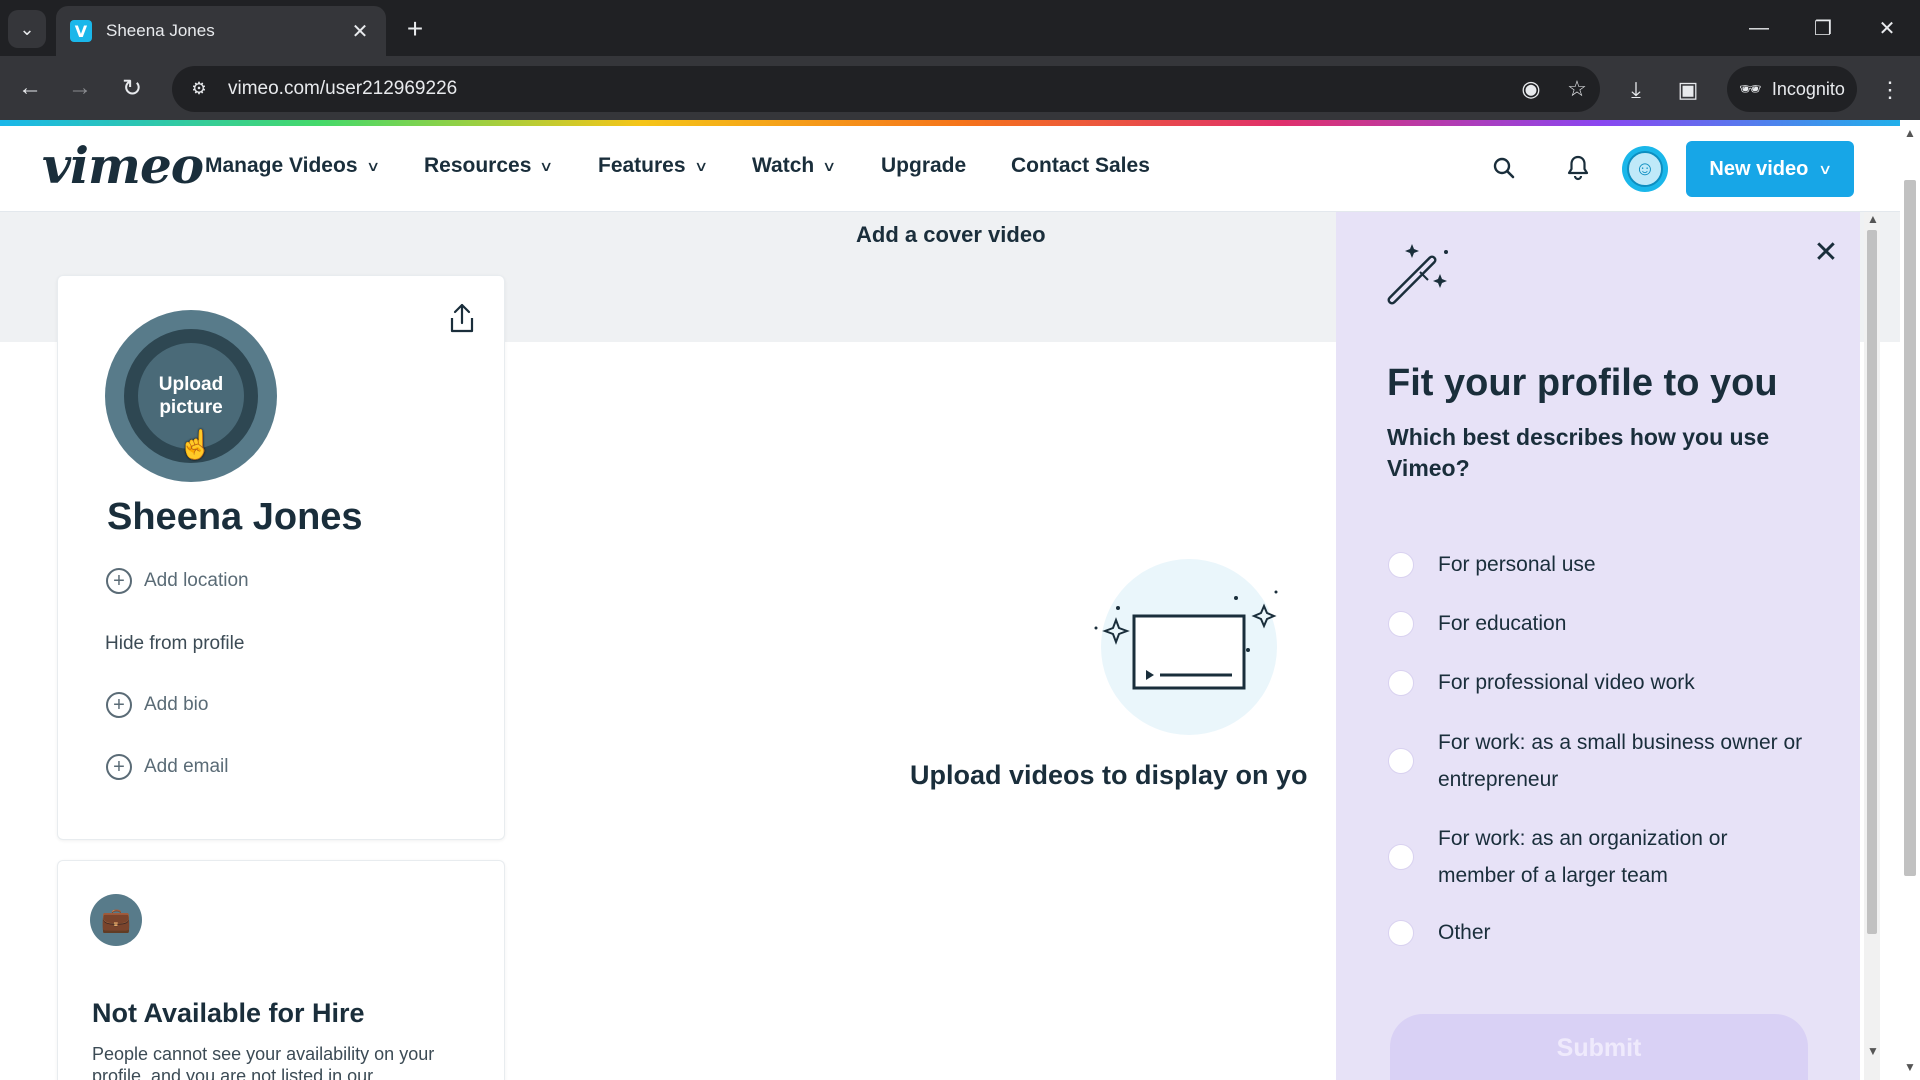  Describe the element at coordinates (1578, 452) in the screenshot. I see `panel-question: Which best describes how you use Vimeo?` at that location.